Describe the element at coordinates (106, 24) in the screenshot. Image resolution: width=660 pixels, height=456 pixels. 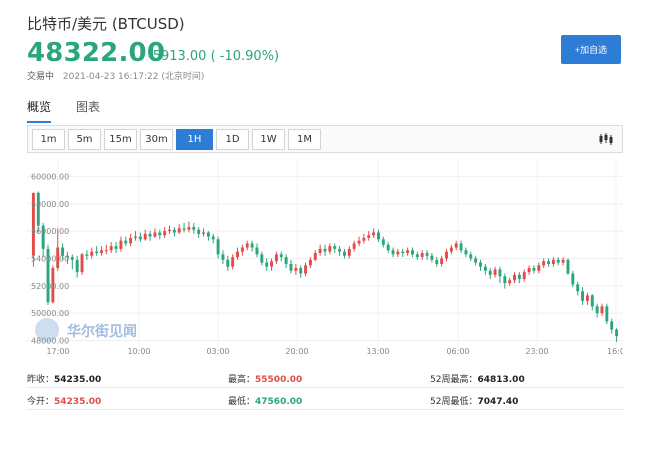
I see `instrument-title: 比特币/美元 (BTCUSD)` at that location.